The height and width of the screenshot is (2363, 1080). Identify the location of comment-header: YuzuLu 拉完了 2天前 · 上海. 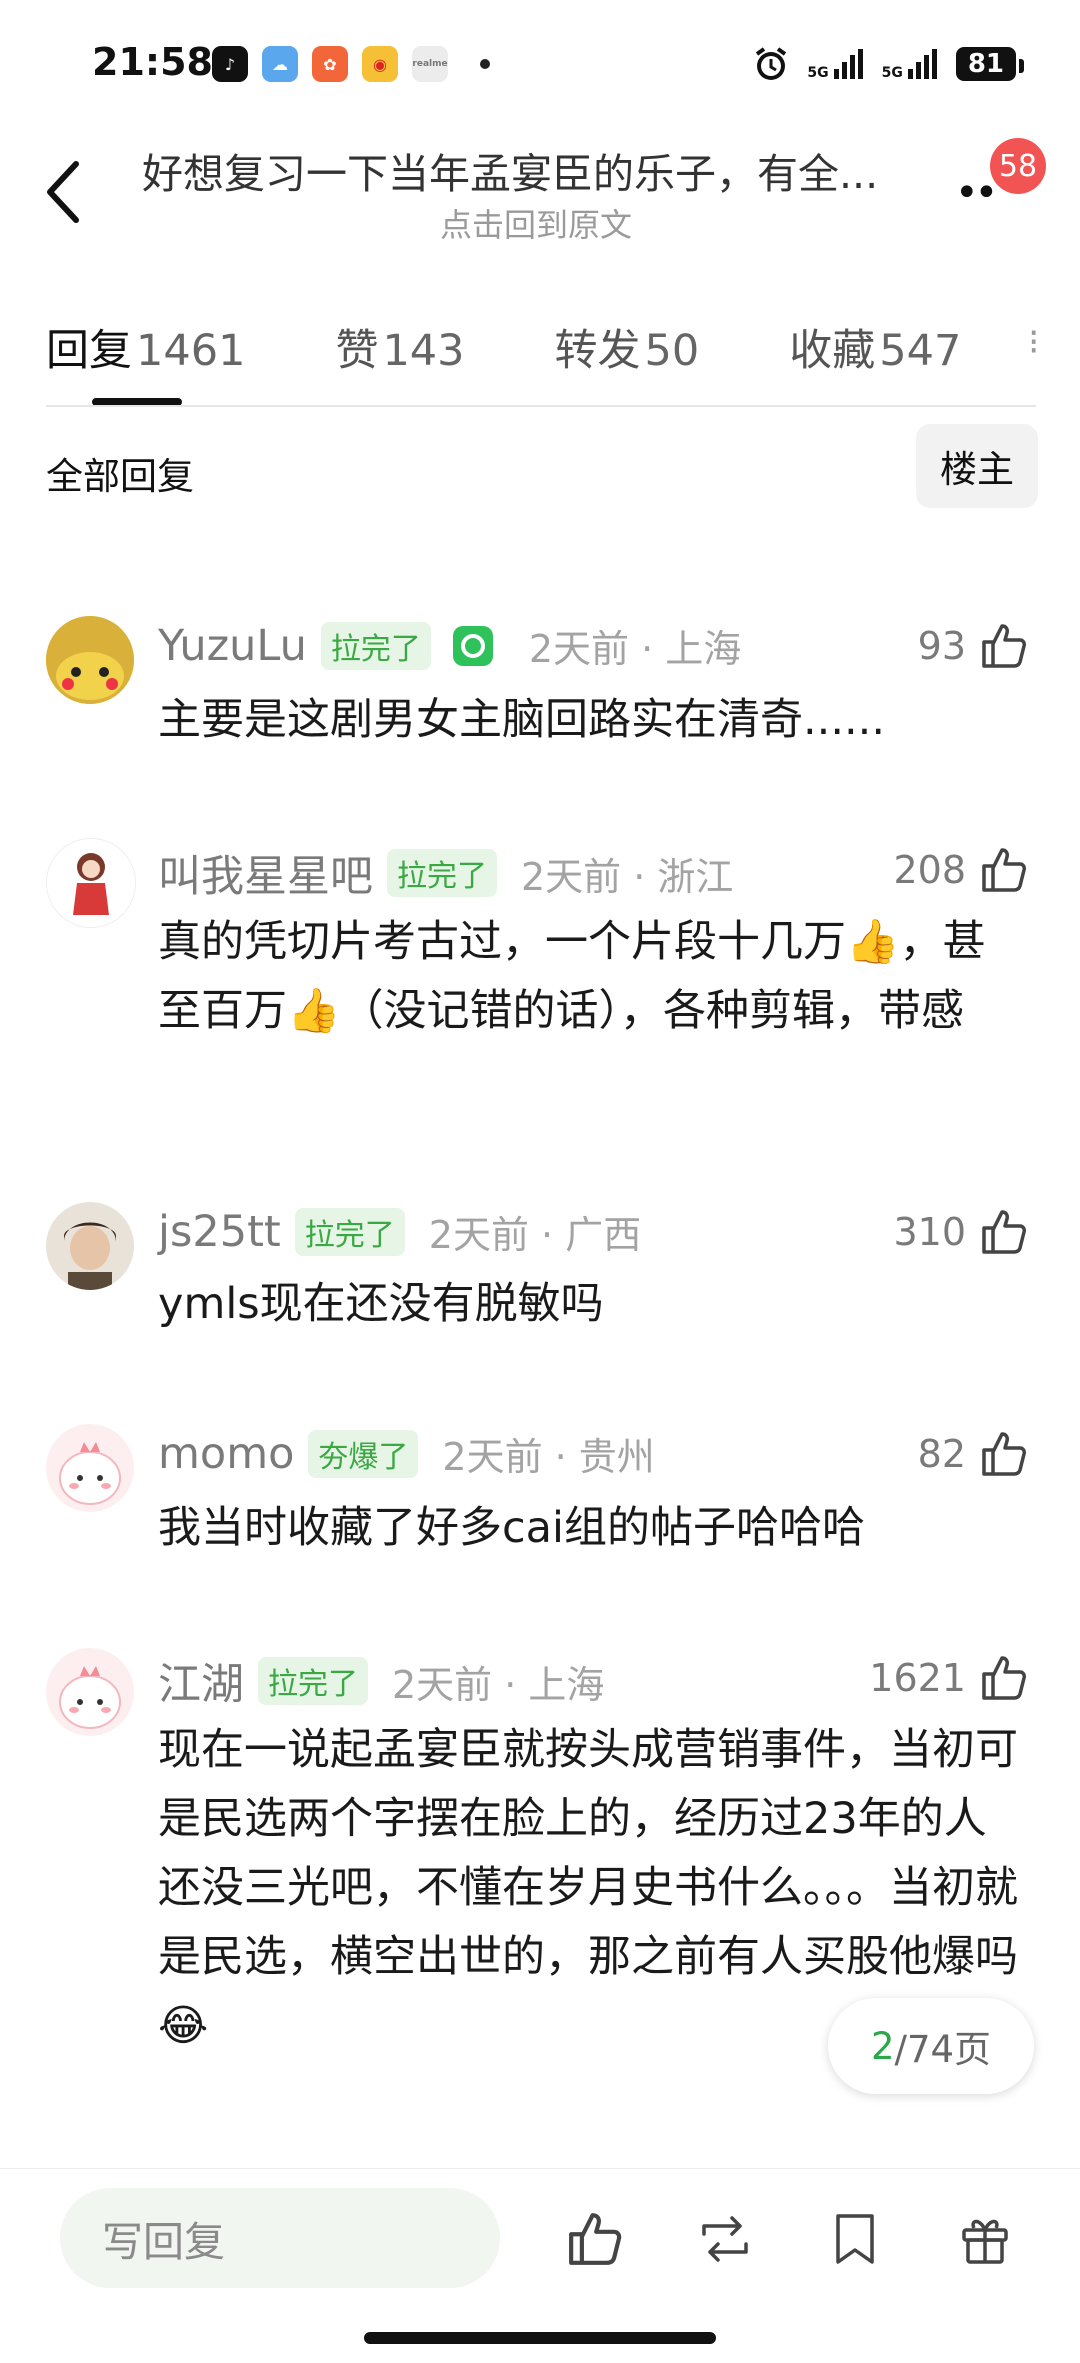
(449, 645).